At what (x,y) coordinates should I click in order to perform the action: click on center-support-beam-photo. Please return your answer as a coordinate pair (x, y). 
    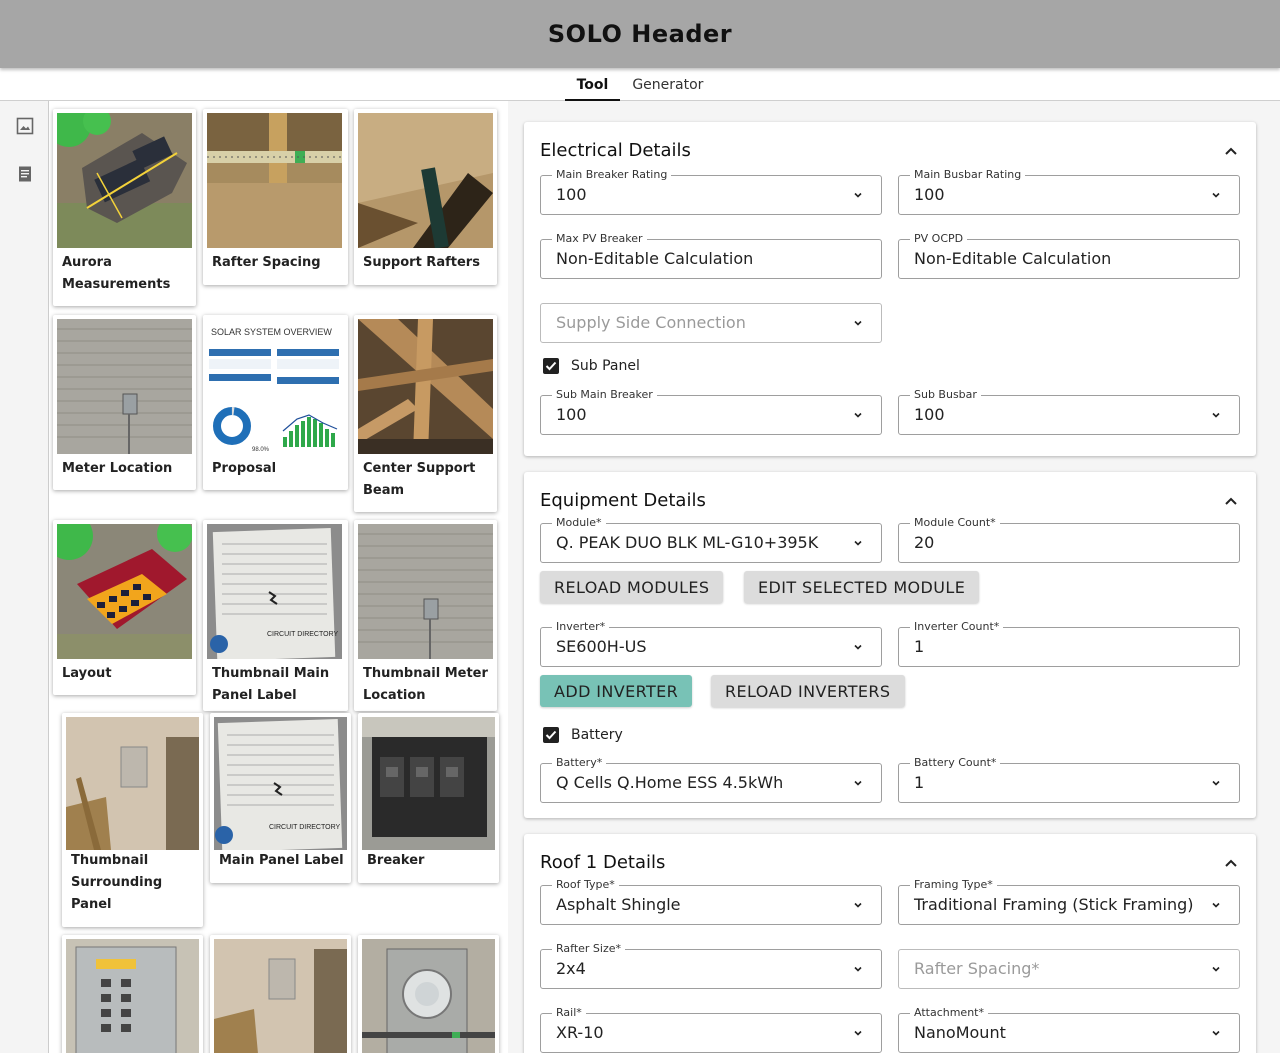
    Looking at the image, I should click on (425, 386).